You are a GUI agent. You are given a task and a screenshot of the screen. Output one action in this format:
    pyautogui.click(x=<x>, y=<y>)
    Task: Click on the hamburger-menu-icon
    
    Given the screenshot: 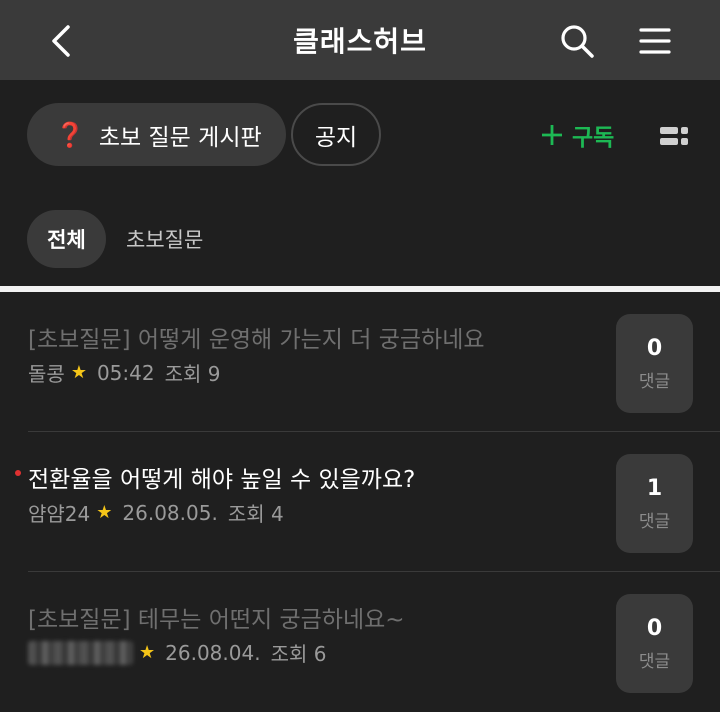 What is the action you would take?
    pyautogui.click(x=655, y=41)
    